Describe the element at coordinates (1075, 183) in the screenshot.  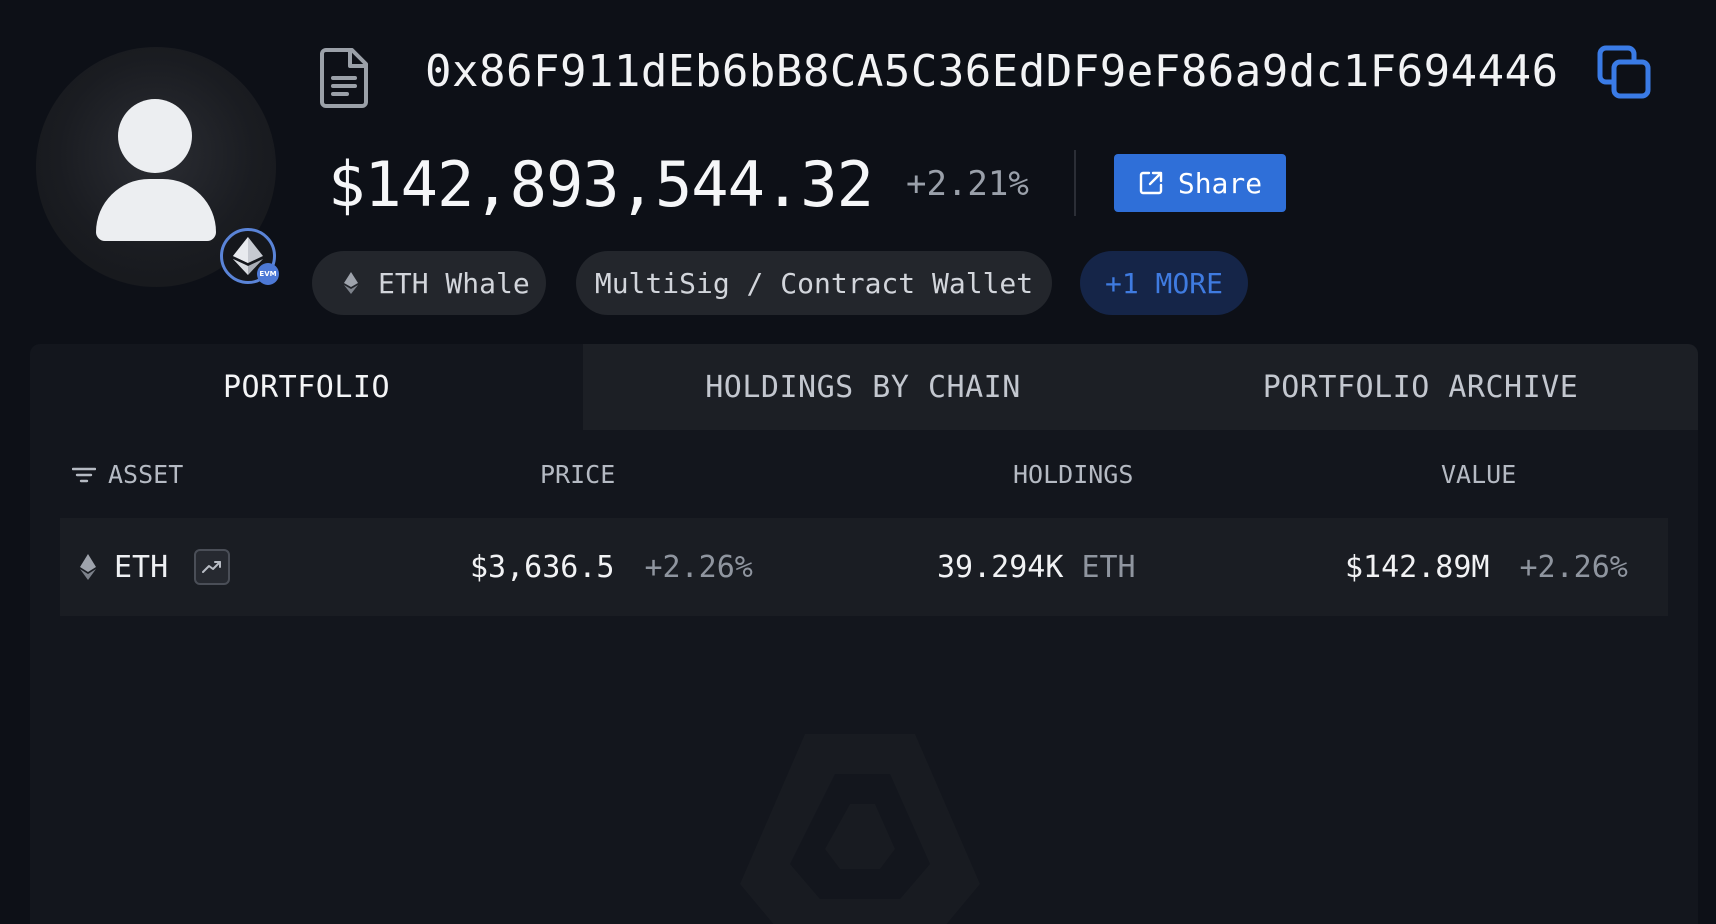
I see `divider` at that location.